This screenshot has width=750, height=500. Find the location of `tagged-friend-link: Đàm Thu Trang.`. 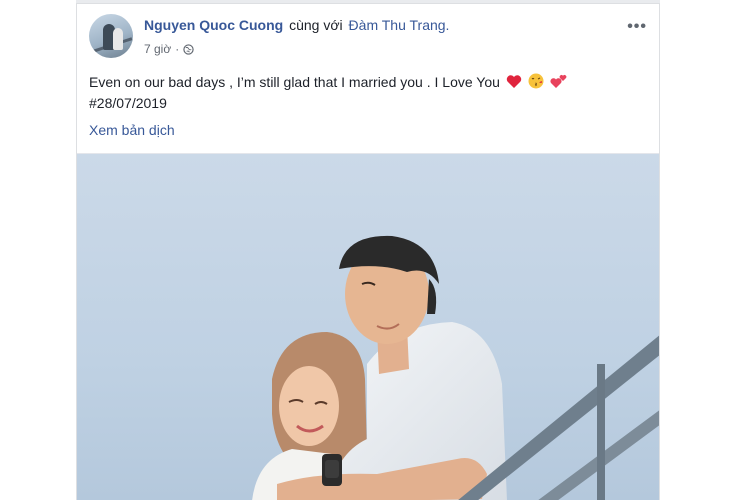

tagged-friend-link: Đàm Thu Trang. is located at coordinates (399, 25).